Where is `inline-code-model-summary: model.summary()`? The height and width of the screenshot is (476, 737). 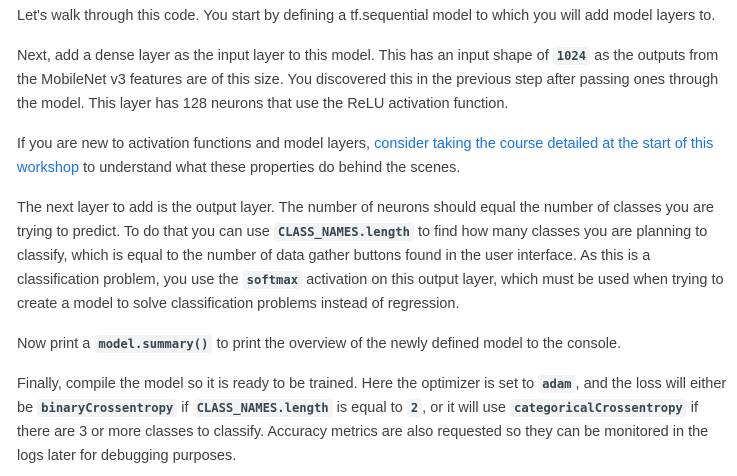
inline-code-model-summary: model.summary() is located at coordinates (153, 344).